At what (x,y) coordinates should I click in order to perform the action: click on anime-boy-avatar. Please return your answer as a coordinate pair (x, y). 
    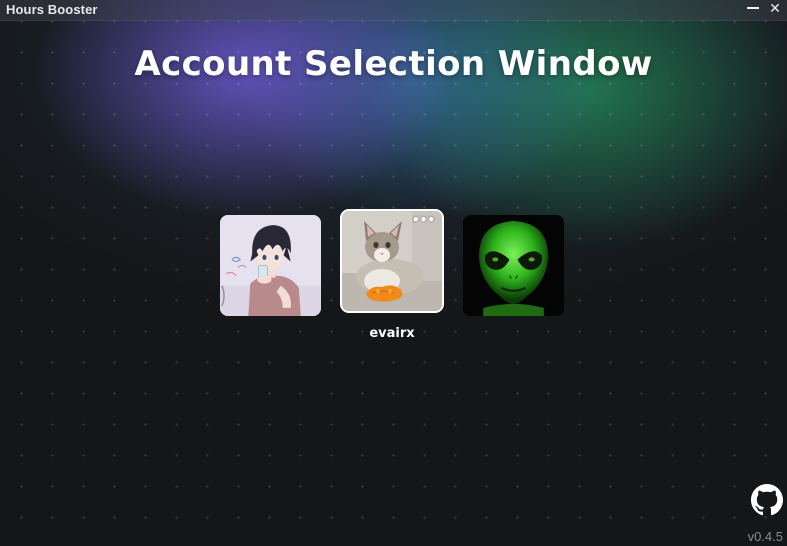
    Looking at the image, I should click on (270, 265).